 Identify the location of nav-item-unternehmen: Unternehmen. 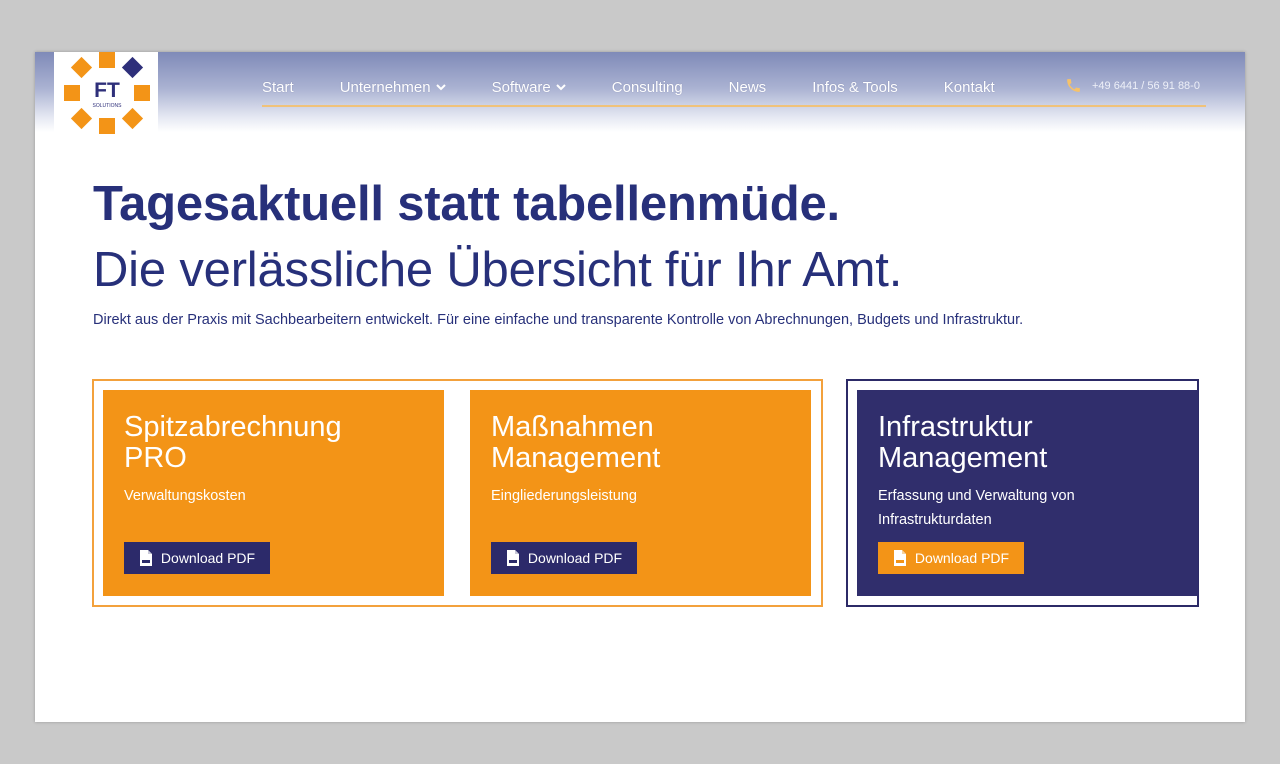
(393, 87).